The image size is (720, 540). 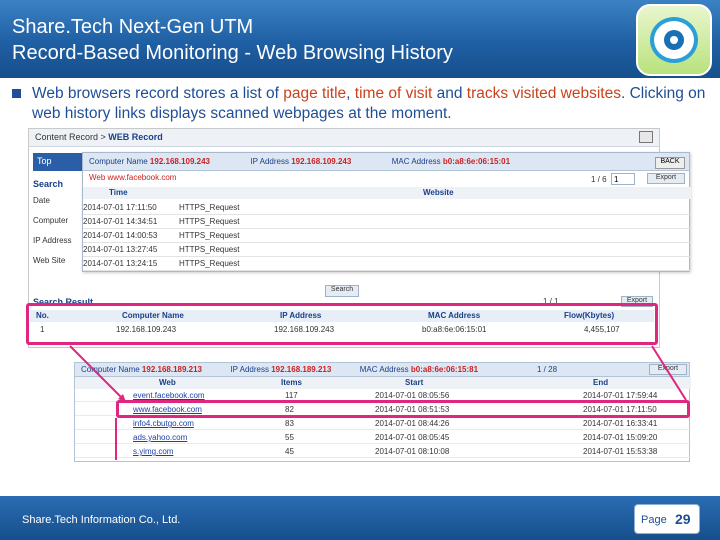 I want to click on table-row: 2014-07-01 13:27:45 HTTPS_Request, so click(x=387, y=250).